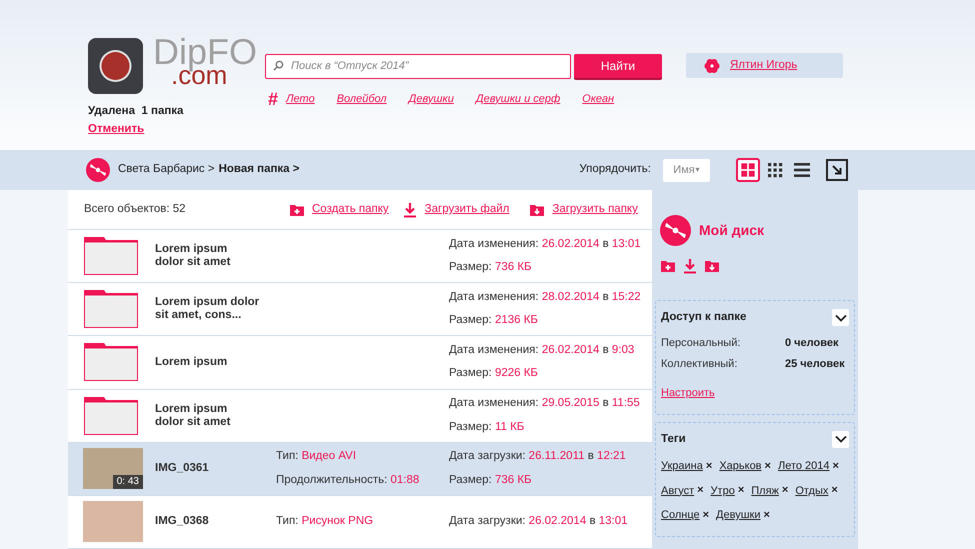 Image resolution: width=975 pixels, height=549 pixels. Describe the element at coordinates (182, 469) in the screenshot. I see `file-name: IMG_0361` at that location.